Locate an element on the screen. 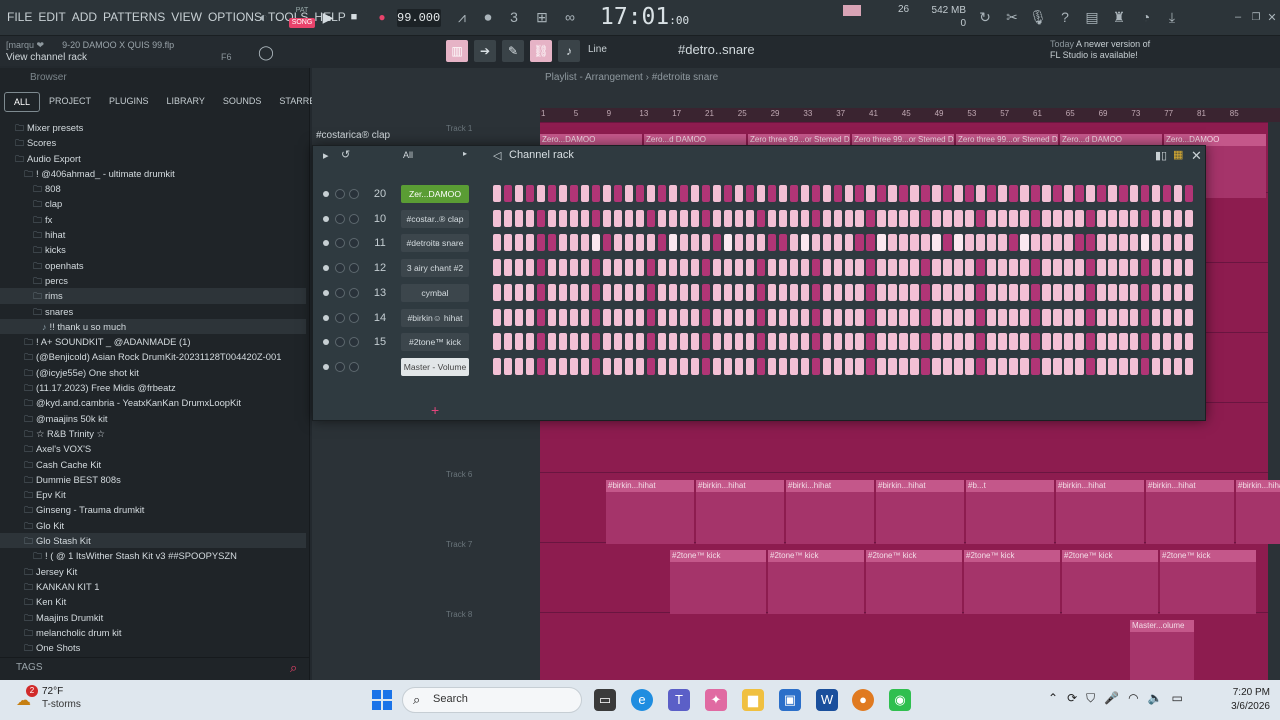 The image size is (1280, 720). browser-tab-all: ALL is located at coordinates (22, 102).